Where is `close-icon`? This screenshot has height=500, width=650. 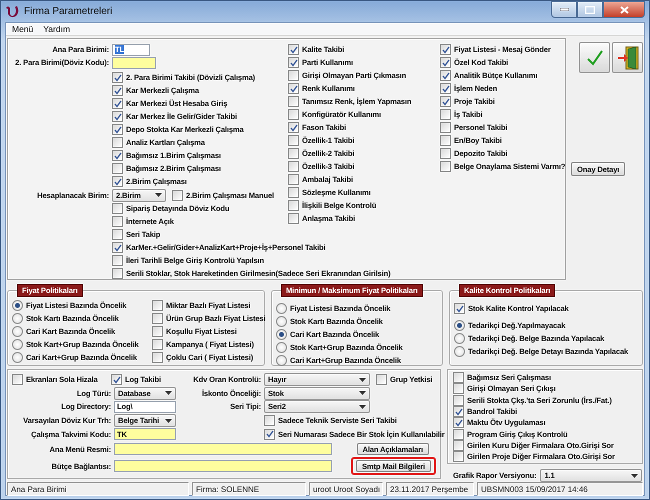 close-icon is located at coordinates (624, 10).